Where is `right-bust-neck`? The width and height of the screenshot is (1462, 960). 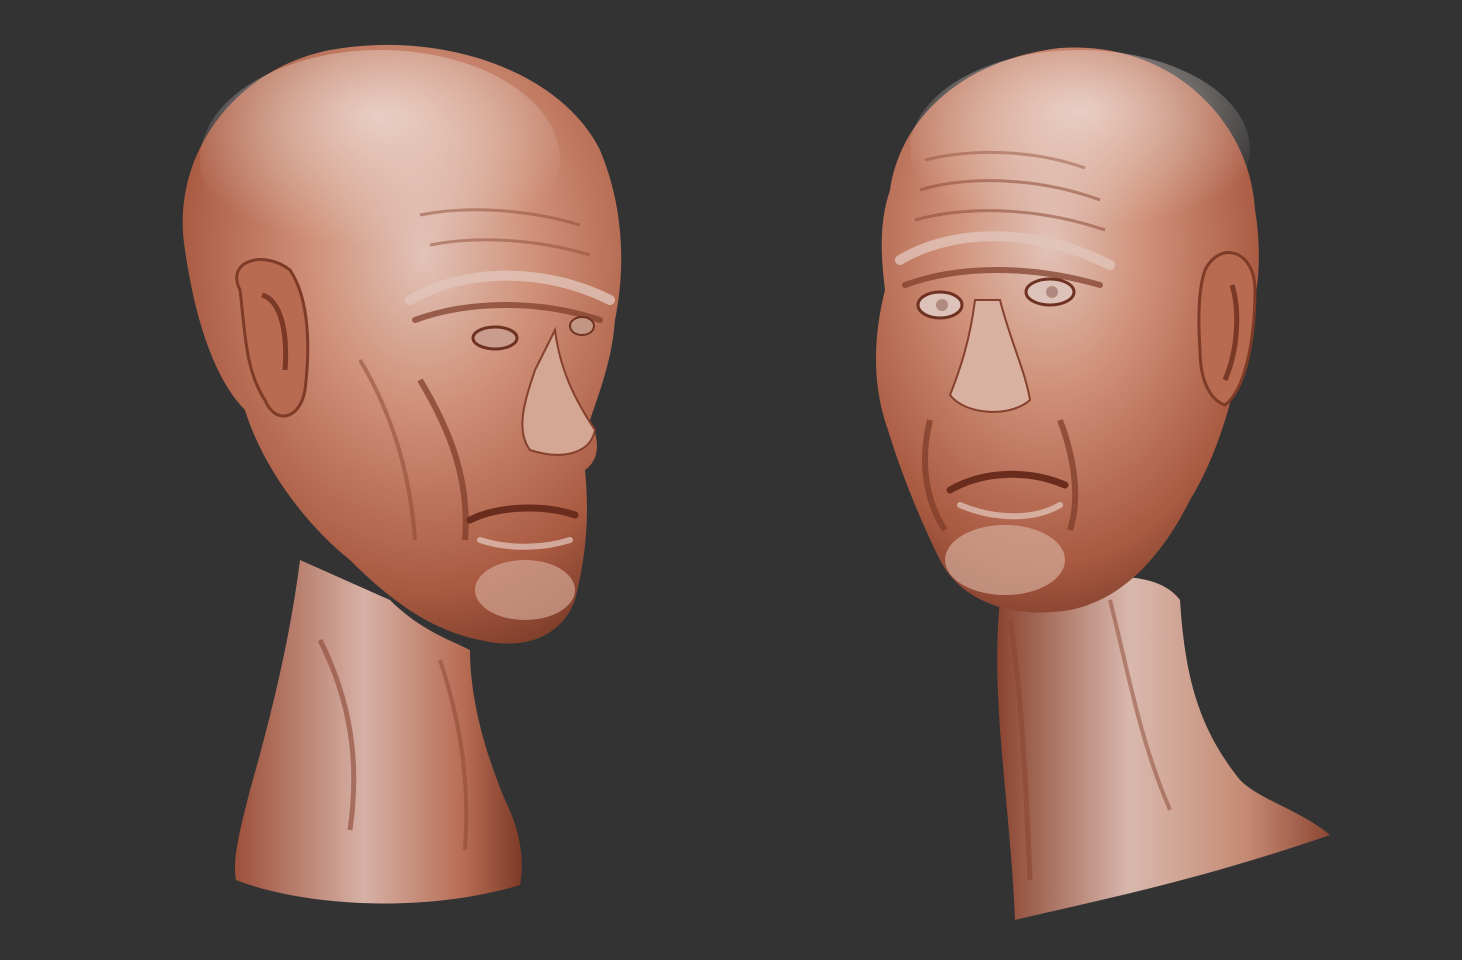 right-bust-neck is located at coordinates (1163, 748).